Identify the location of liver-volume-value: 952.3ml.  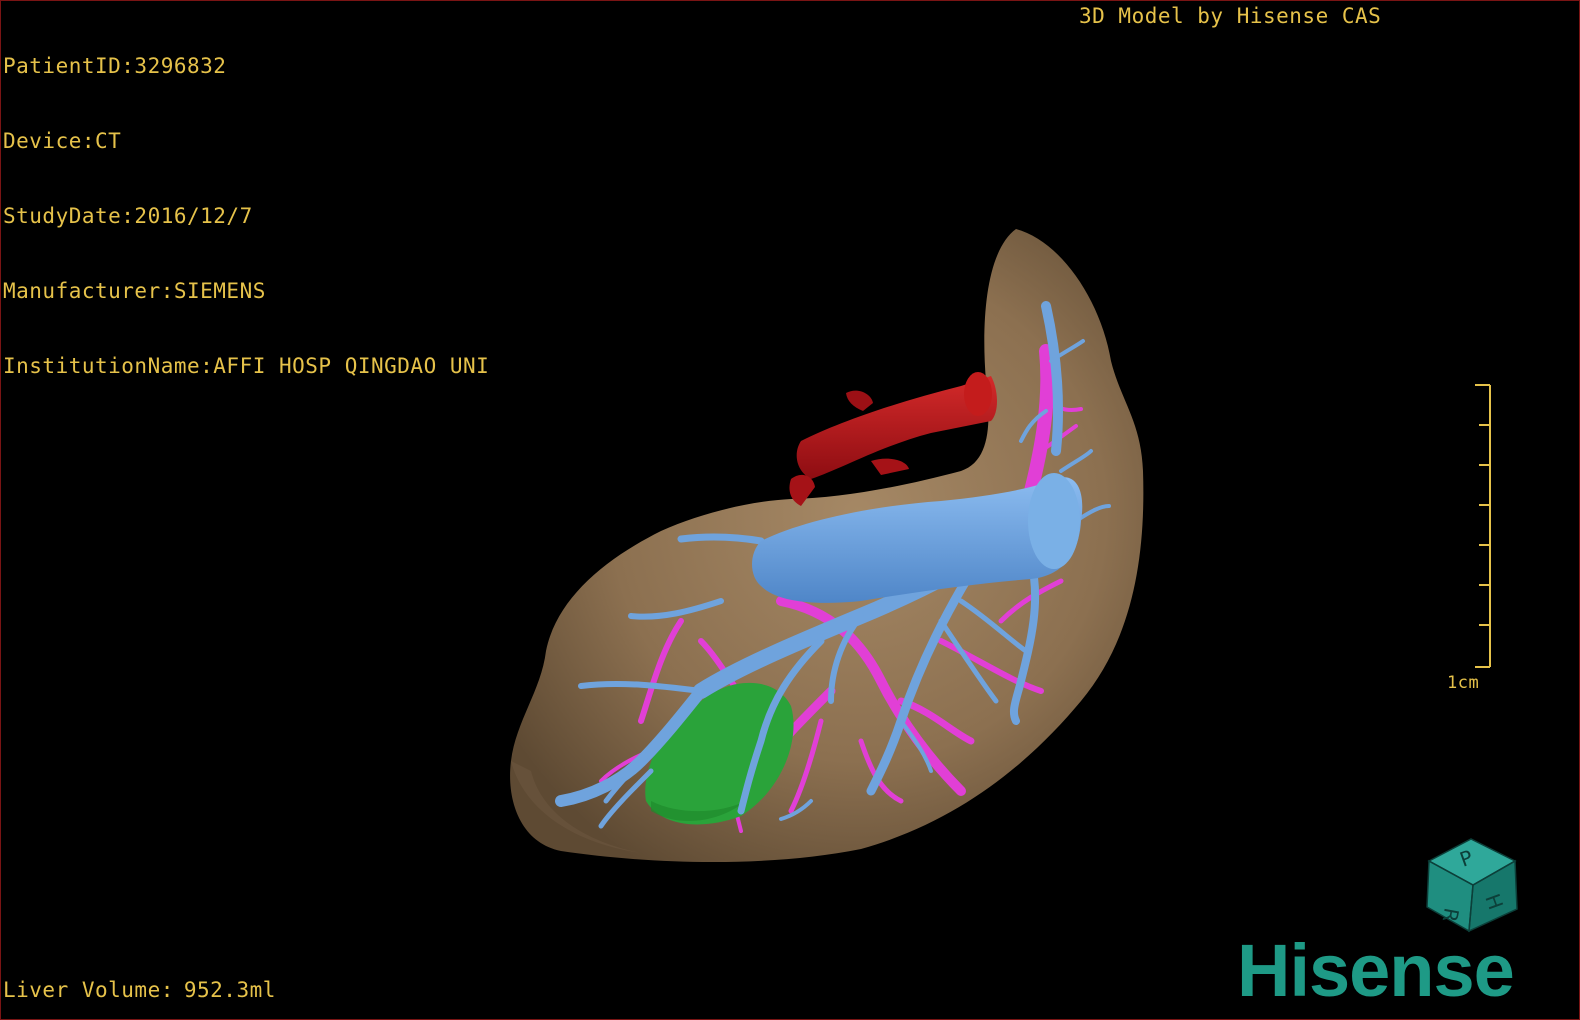
(229, 990).